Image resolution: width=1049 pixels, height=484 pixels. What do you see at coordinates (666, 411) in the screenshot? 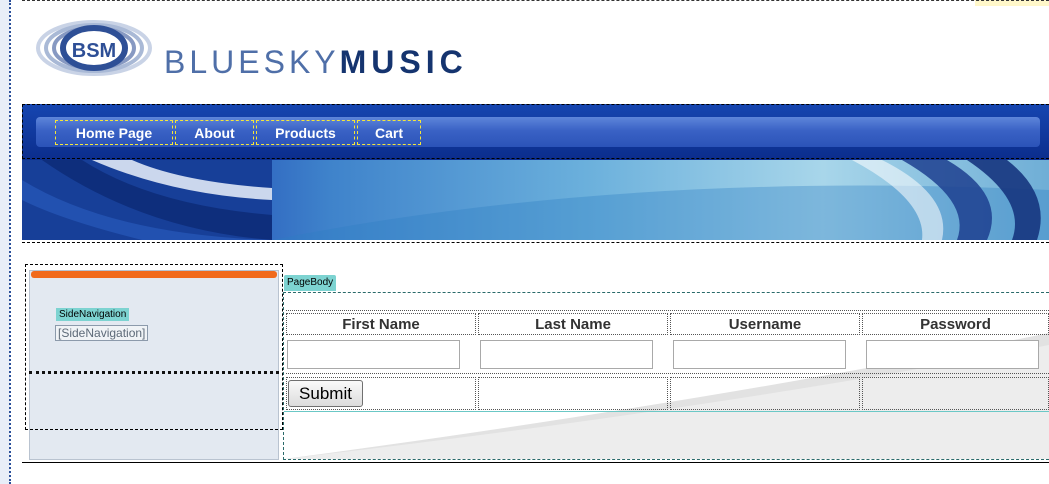
I see `page-body-teal-rule` at bounding box center [666, 411].